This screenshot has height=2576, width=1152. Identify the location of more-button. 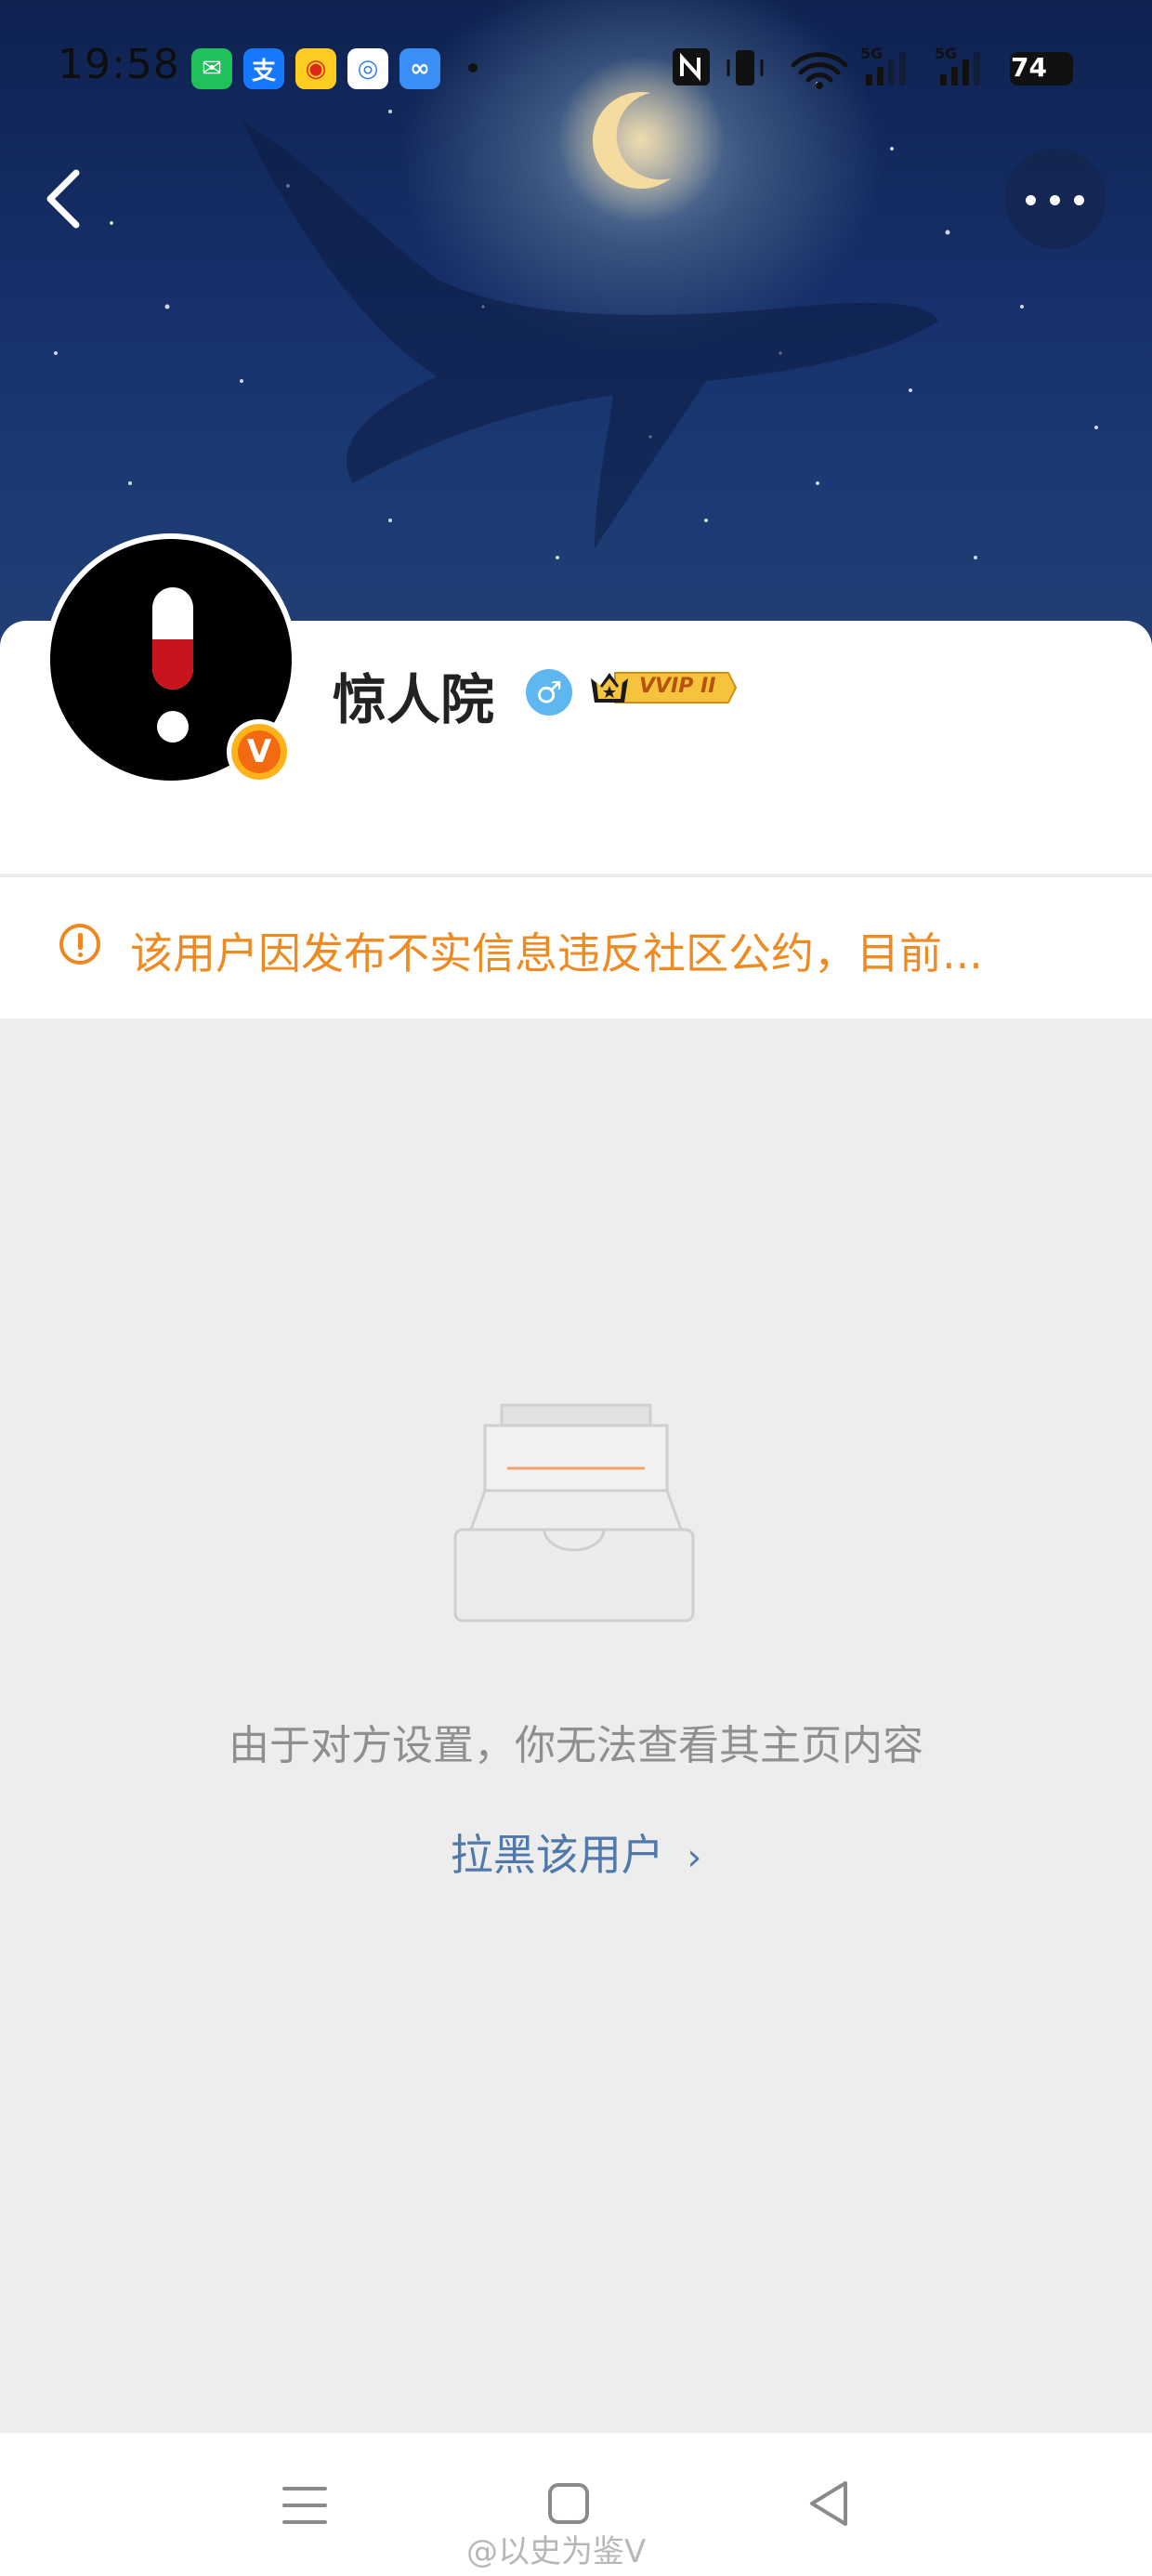
(1055, 199).